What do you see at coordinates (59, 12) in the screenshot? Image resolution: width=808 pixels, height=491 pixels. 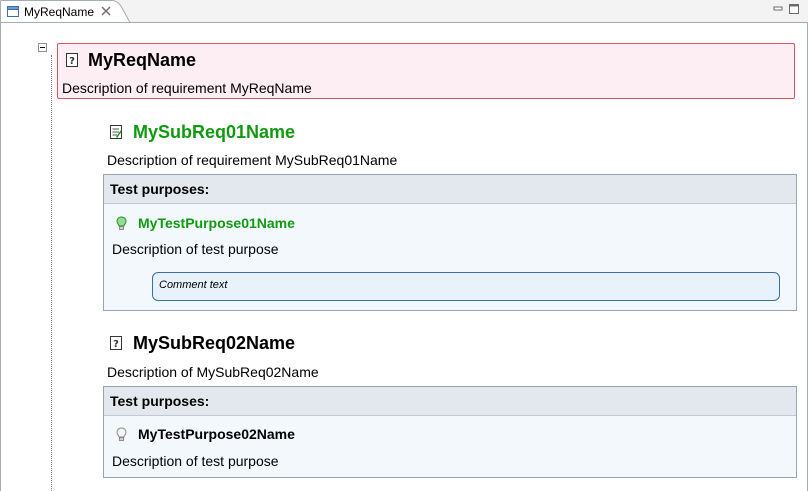 I see `tab-label: MyReqName` at bounding box center [59, 12].